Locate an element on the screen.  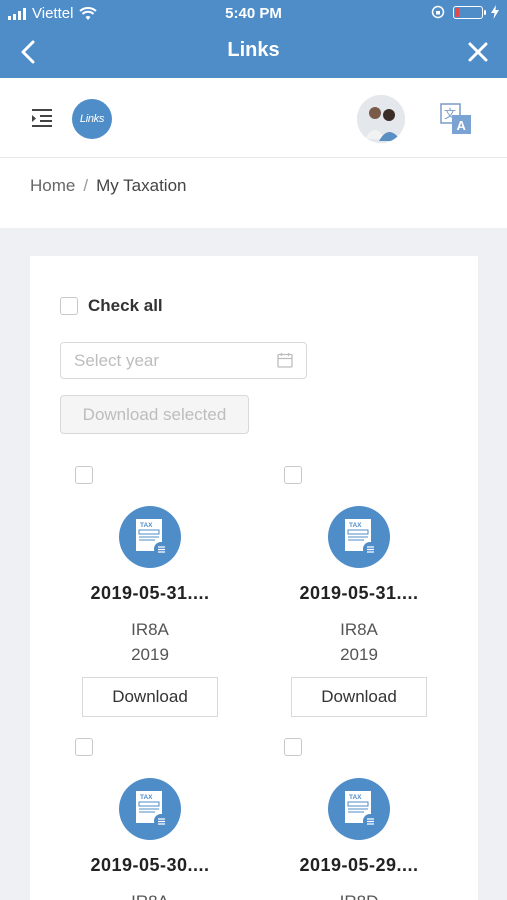
status-right is located at coordinates (465, 12).